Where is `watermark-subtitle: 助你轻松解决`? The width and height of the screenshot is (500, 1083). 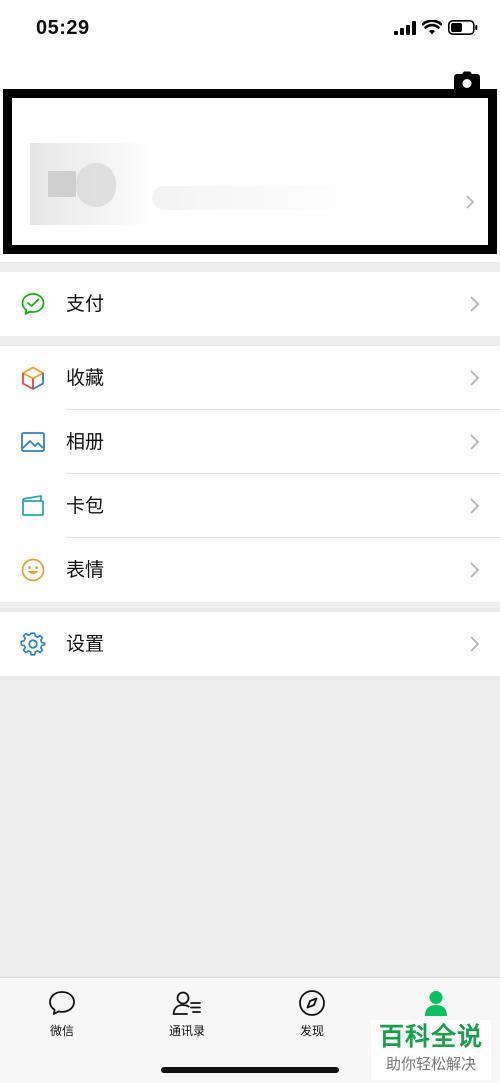 watermark-subtitle: 助你轻松解决 is located at coordinates (430, 1064).